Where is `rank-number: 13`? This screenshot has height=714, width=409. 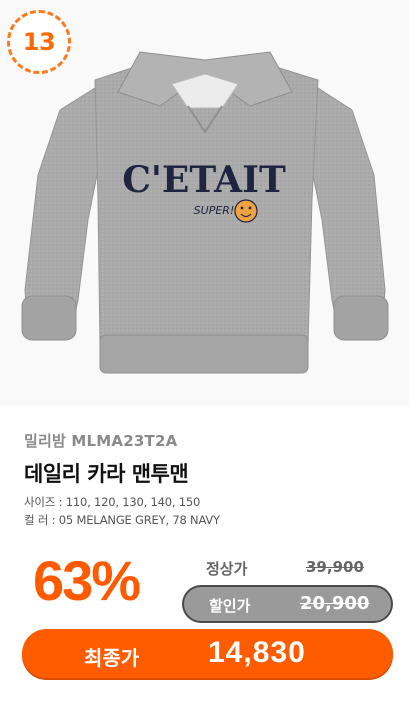 rank-number: 13 is located at coordinates (39, 42).